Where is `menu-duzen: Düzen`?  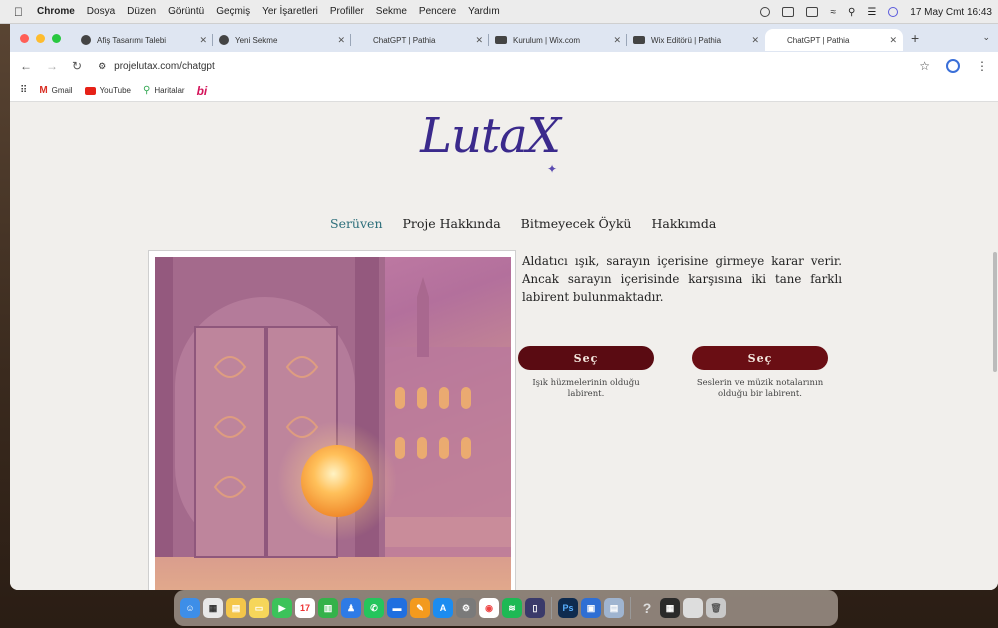
menu-duzen: Düzen is located at coordinates (141, 11).